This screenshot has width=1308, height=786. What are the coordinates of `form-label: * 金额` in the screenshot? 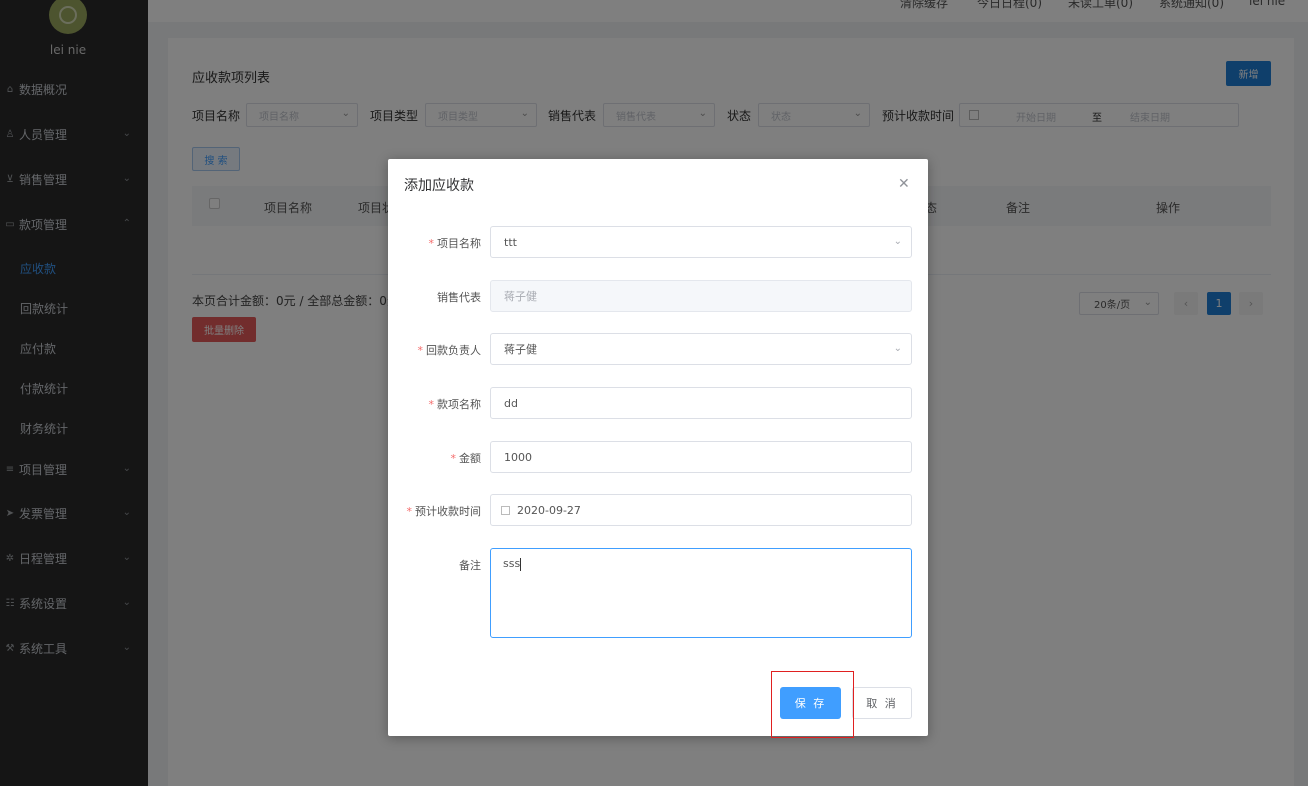 It's located at (466, 458).